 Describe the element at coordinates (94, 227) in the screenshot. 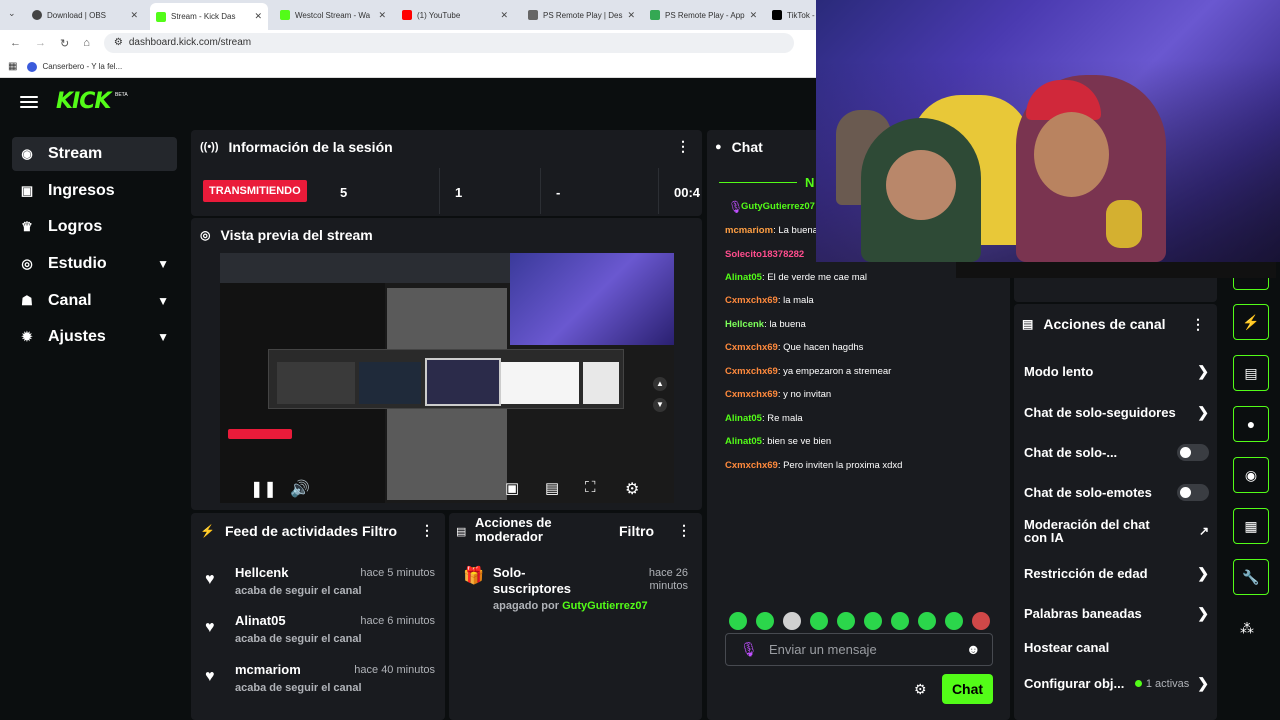

I see `sidebar-item-logros: ♛ Logros` at that location.